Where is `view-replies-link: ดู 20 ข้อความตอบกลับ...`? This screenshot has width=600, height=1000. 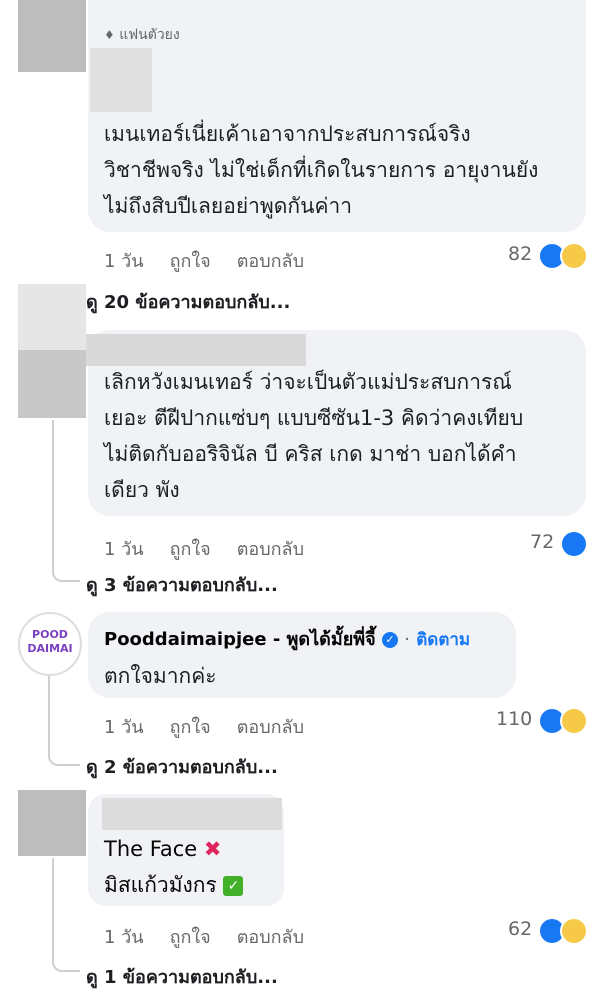 view-replies-link: ดู 20 ข้อความตอบกลับ... is located at coordinates (188, 301).